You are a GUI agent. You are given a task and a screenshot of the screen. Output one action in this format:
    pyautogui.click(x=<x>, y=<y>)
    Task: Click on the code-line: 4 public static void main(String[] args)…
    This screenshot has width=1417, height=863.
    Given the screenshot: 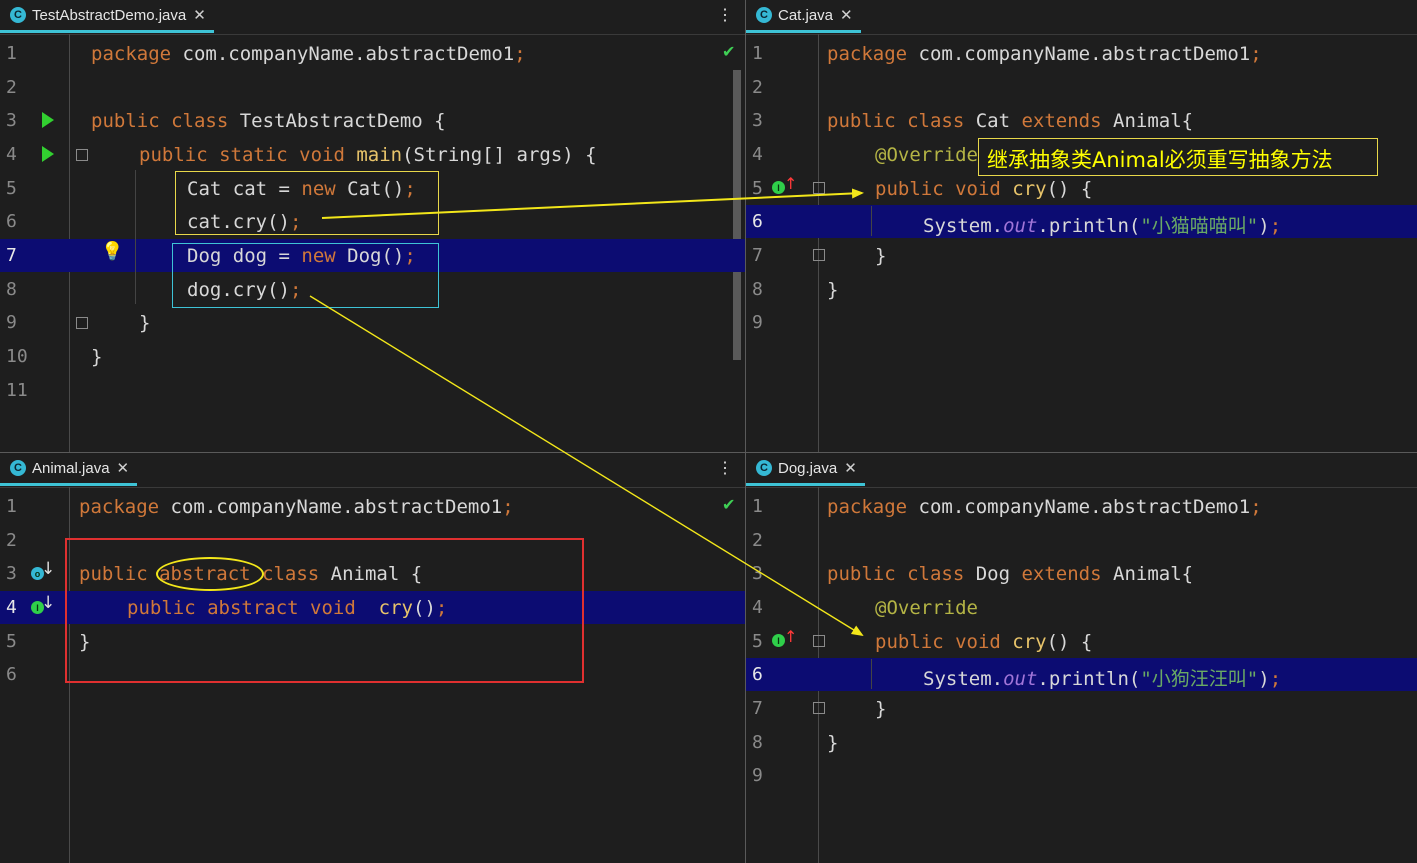 What is the action you would take?
    pyautogui.click(x=372, y=154)
    